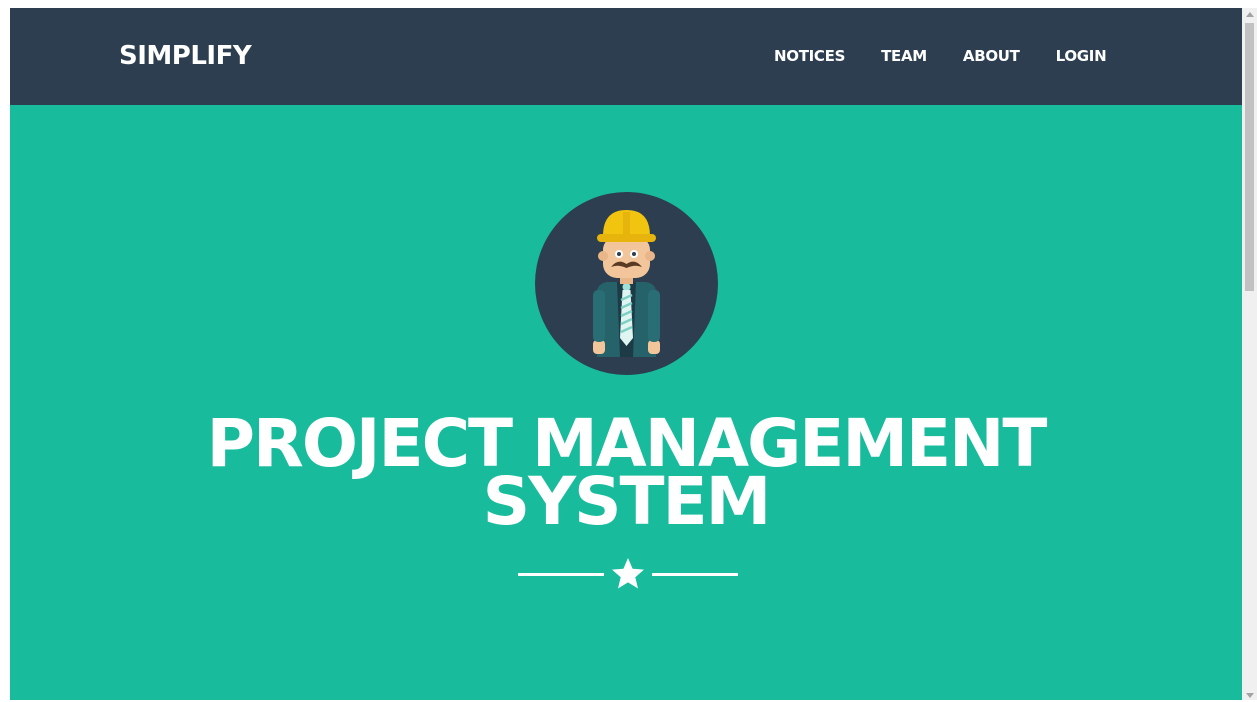 The image size is (1257, 702). Describe the element at coordinates (626, 283) in the screenshot. I see `engineer-avatar-icon` at that location.